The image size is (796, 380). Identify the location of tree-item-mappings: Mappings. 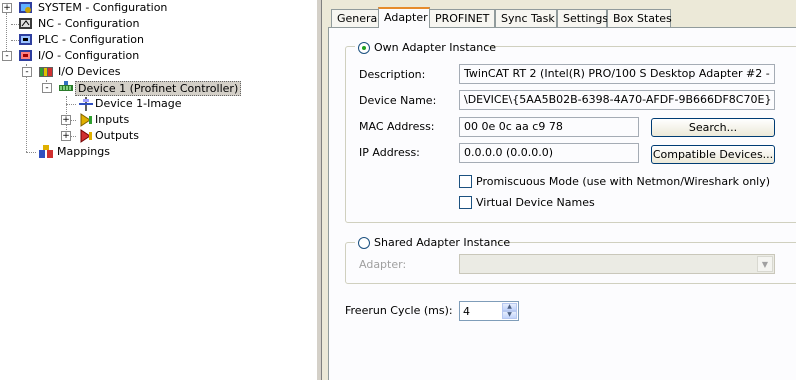
(83, 151).